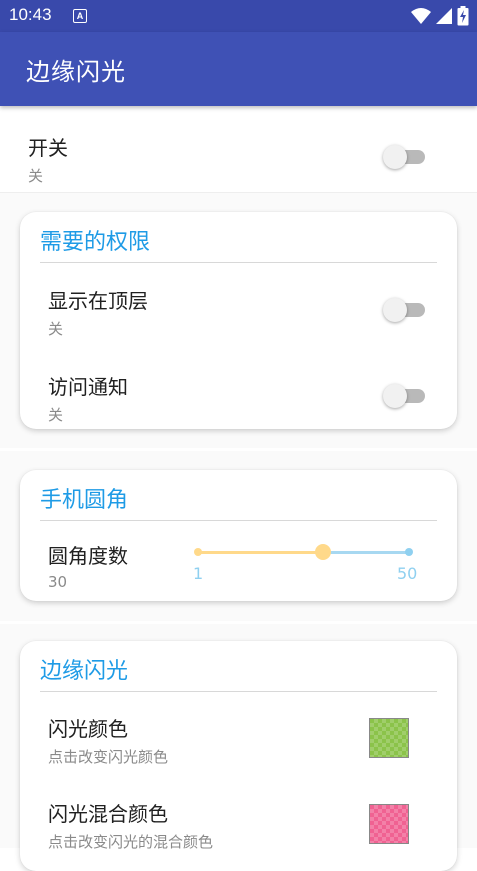 Image resolution: width=477 pixels, height=871 pixels. What do you see at coordinates (409, 552) in the screenshot?
I see `slider-end-tick` at bounding box center [409, 552].